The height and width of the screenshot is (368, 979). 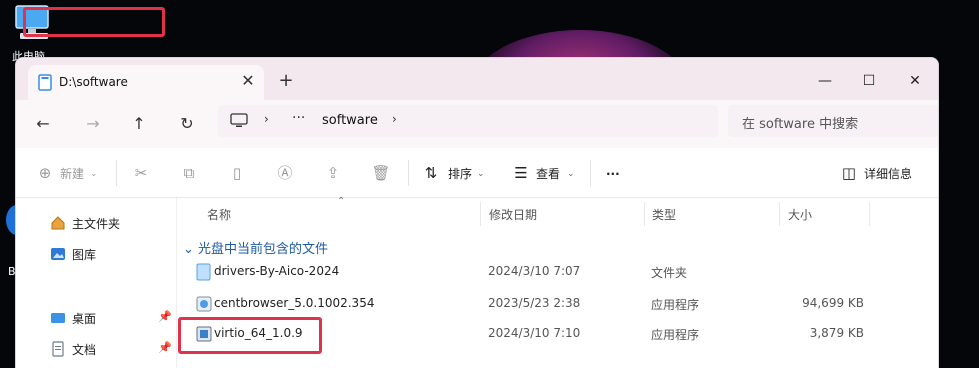 I want to click on cut-icon: ✂, so click(x=141, y=173).